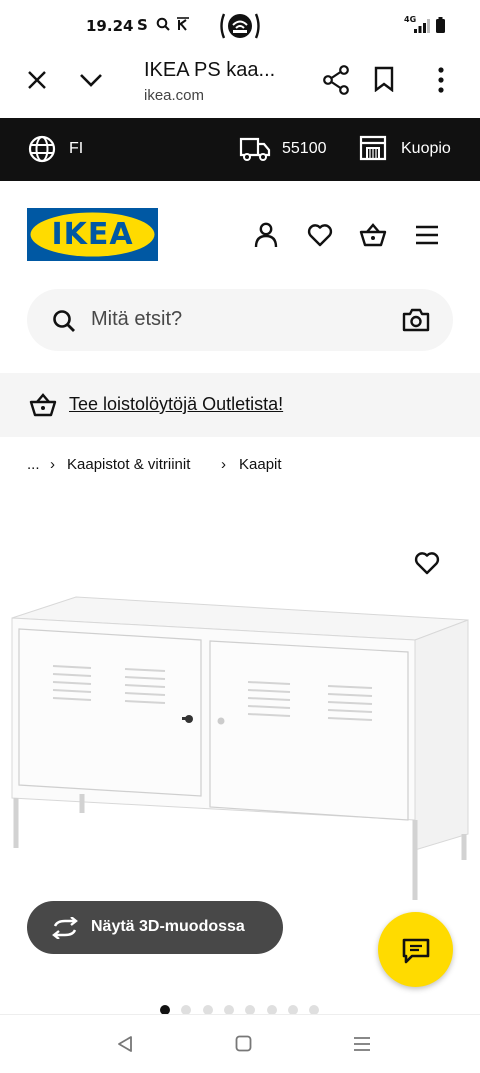 Image resolution: width=480 pixels, height=1073 pixels. Describe the element at coordinates (136, 319) in the screenshot. I see `search-input: Mitä etsit?` at that location.